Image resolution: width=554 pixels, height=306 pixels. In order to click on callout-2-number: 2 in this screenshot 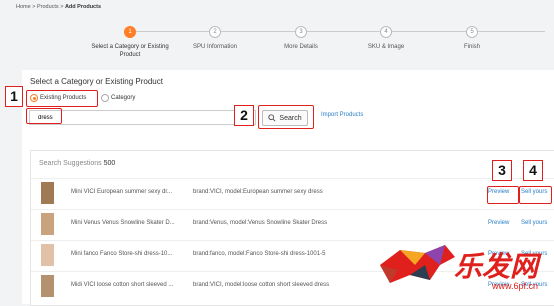, I will do `click(244, 115)`.